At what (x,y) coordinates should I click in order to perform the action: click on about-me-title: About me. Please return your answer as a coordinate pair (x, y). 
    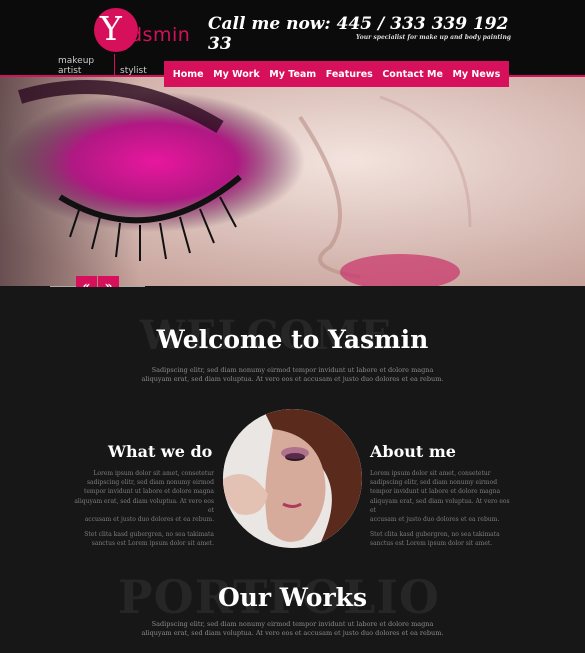
    Looking at the image, I should click on (413, 451).